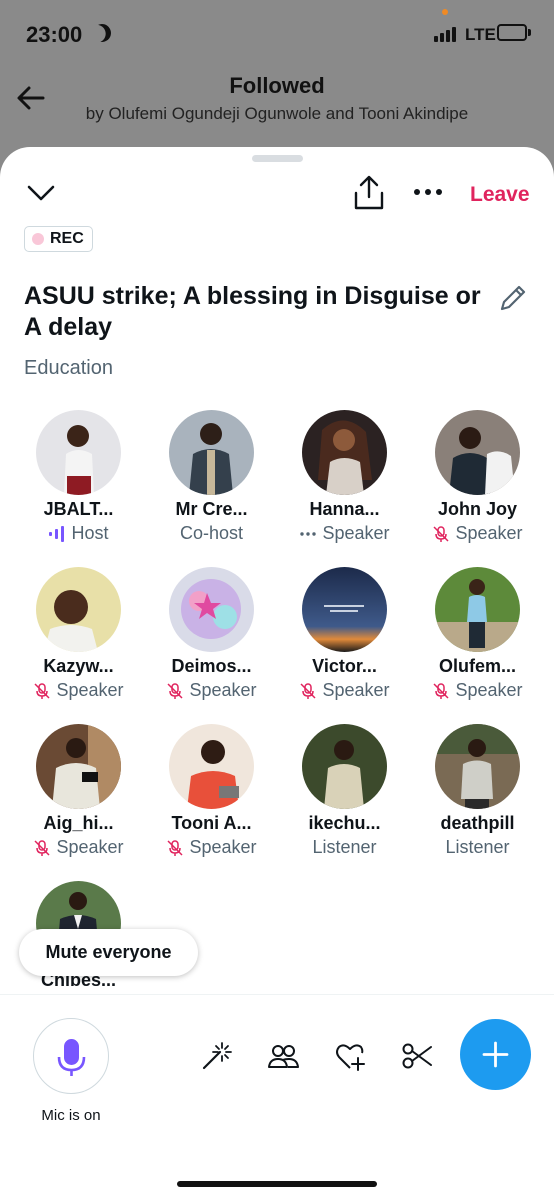 Image resolution: width=554 pixels, height=1200 pixels. Describe the element at coordinates (277, 1184) in the screenshot. I see `home-indicator` at that location.